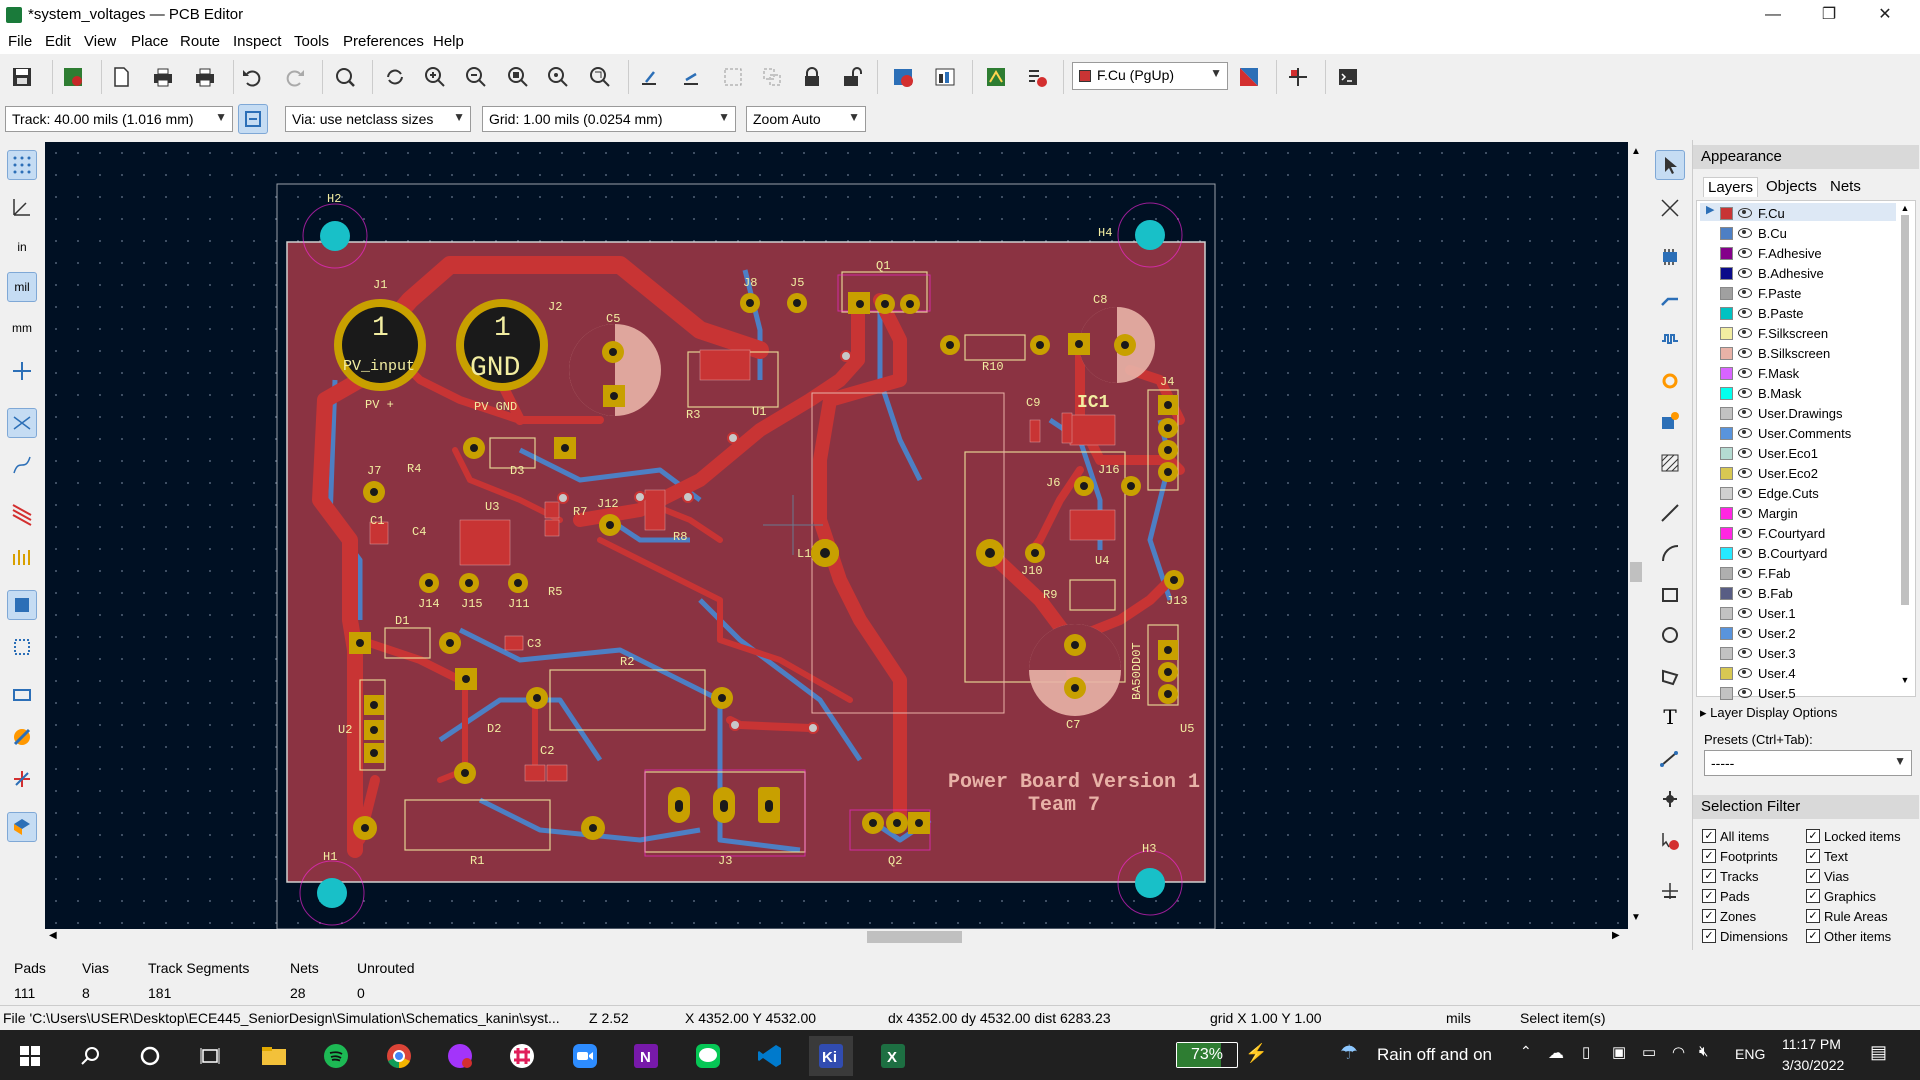  What do you see at coordinates (893, 1056) in the screenshot?
I see `excel-icon: X` at bounding box center [893, 1056].